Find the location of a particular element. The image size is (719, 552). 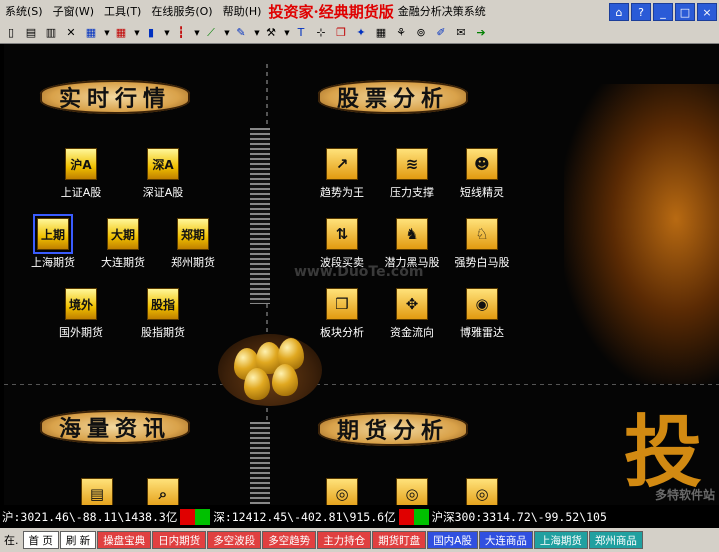

bar-chart-icon: ▮ is located at coordinates (151, 33).